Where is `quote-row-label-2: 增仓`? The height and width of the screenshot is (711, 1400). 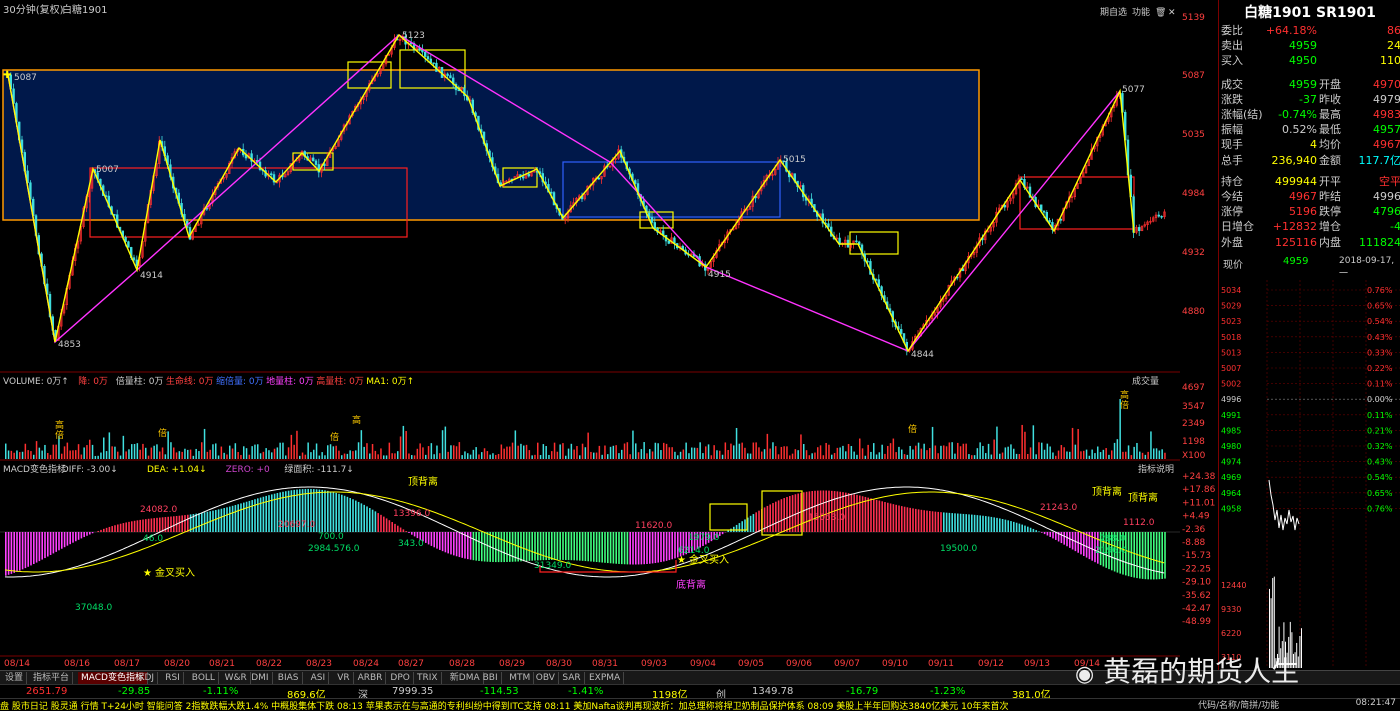
quote-row-label-2: 增仓 is located at coordinates (1330, 226).